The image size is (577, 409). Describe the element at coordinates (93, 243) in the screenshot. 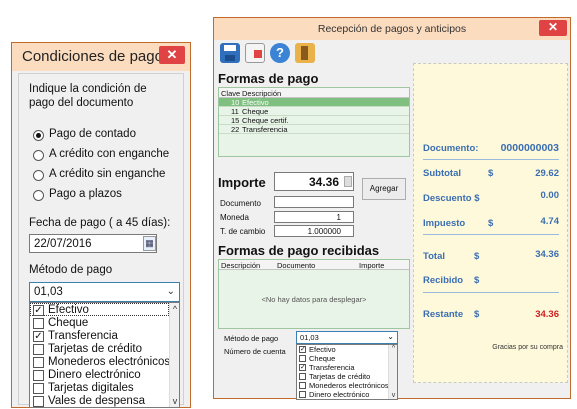

I see `date-field: 22/07/2016` at that location.